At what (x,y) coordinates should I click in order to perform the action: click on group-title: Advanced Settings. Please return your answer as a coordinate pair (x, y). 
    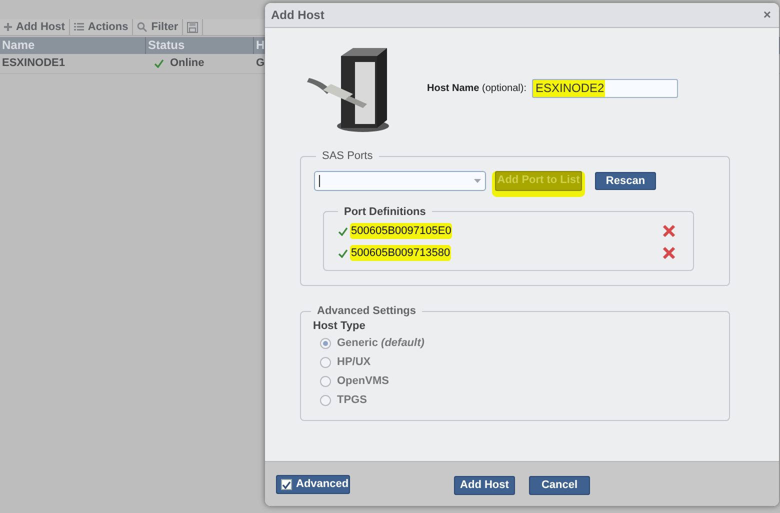
    Looking at the image, I should click on (367, 311).